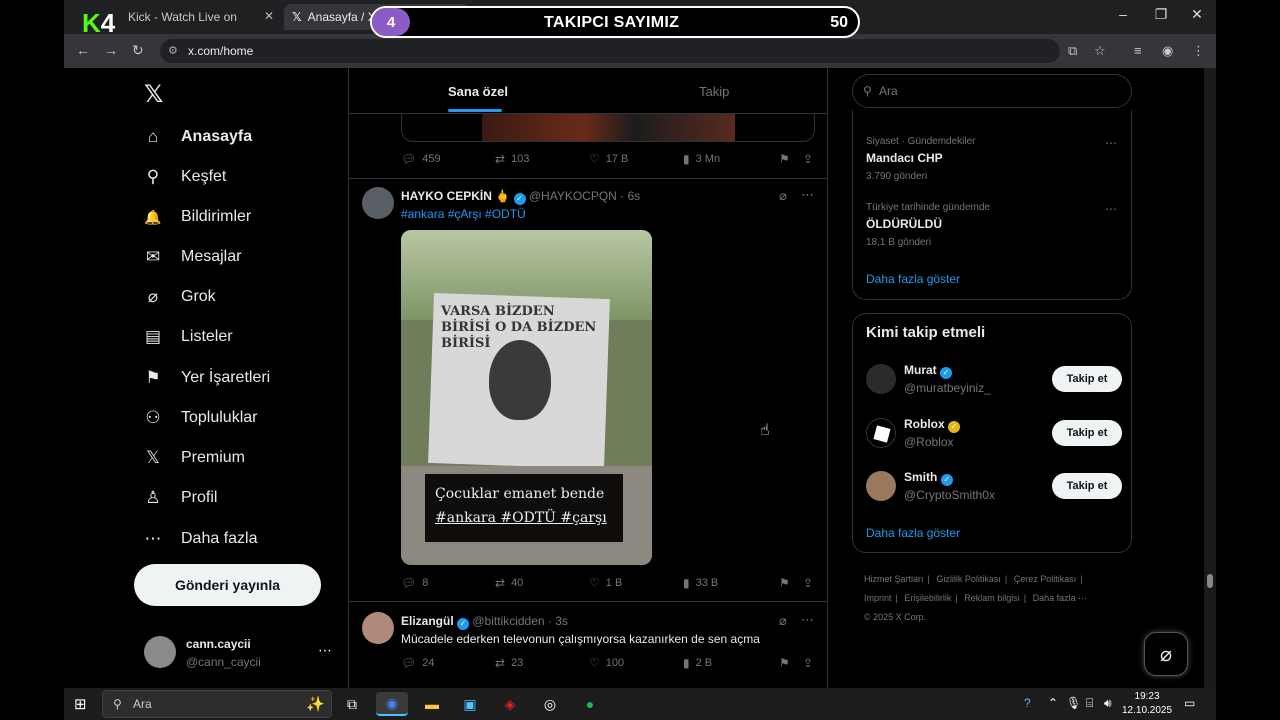  I want to click on notifications-icon: ▭, so click(1189, 703).